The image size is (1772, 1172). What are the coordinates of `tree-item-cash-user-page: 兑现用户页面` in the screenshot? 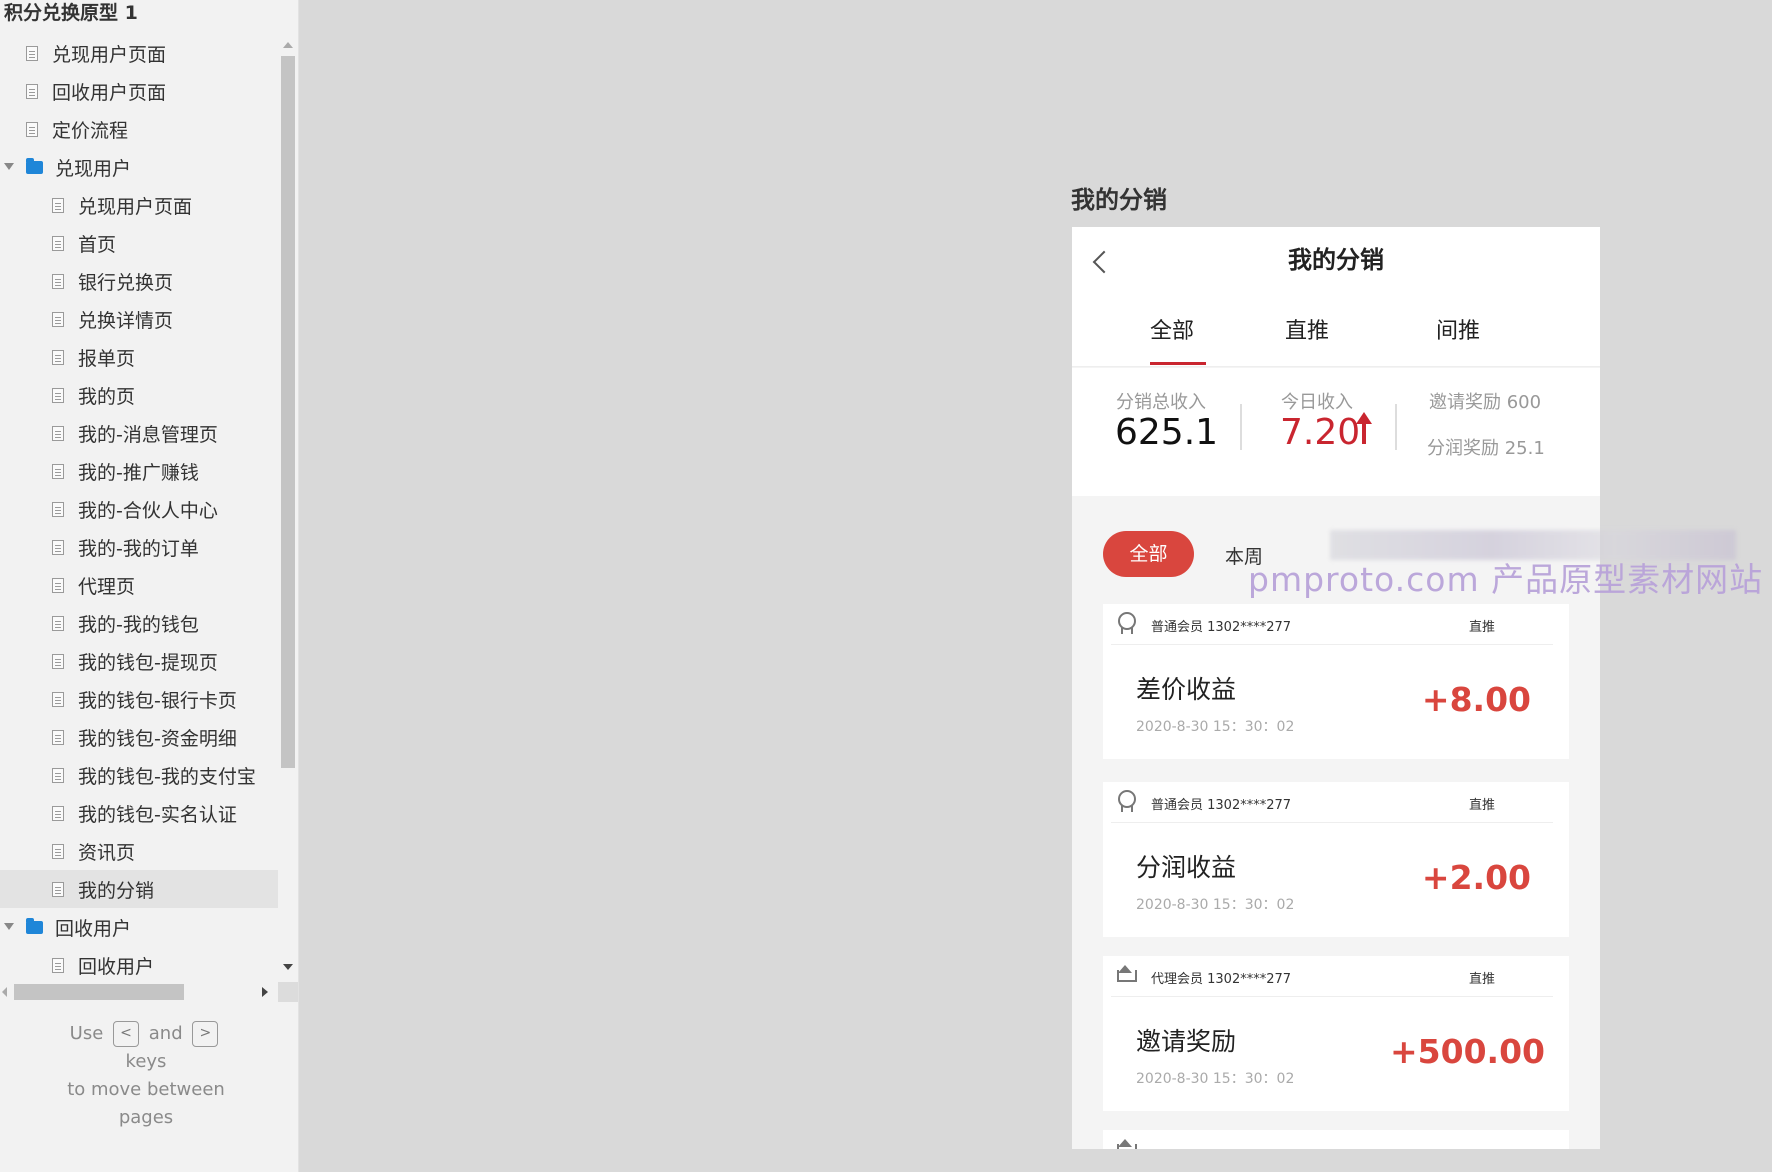 It's located at (139, 53).